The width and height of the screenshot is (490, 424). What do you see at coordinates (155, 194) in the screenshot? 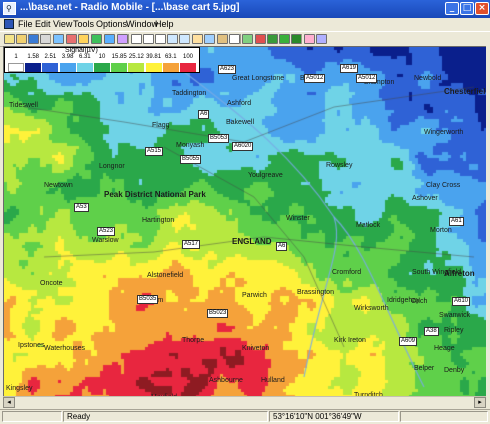
I see `map-place-label: Peak District National Park` at bounding box center [155, 194].